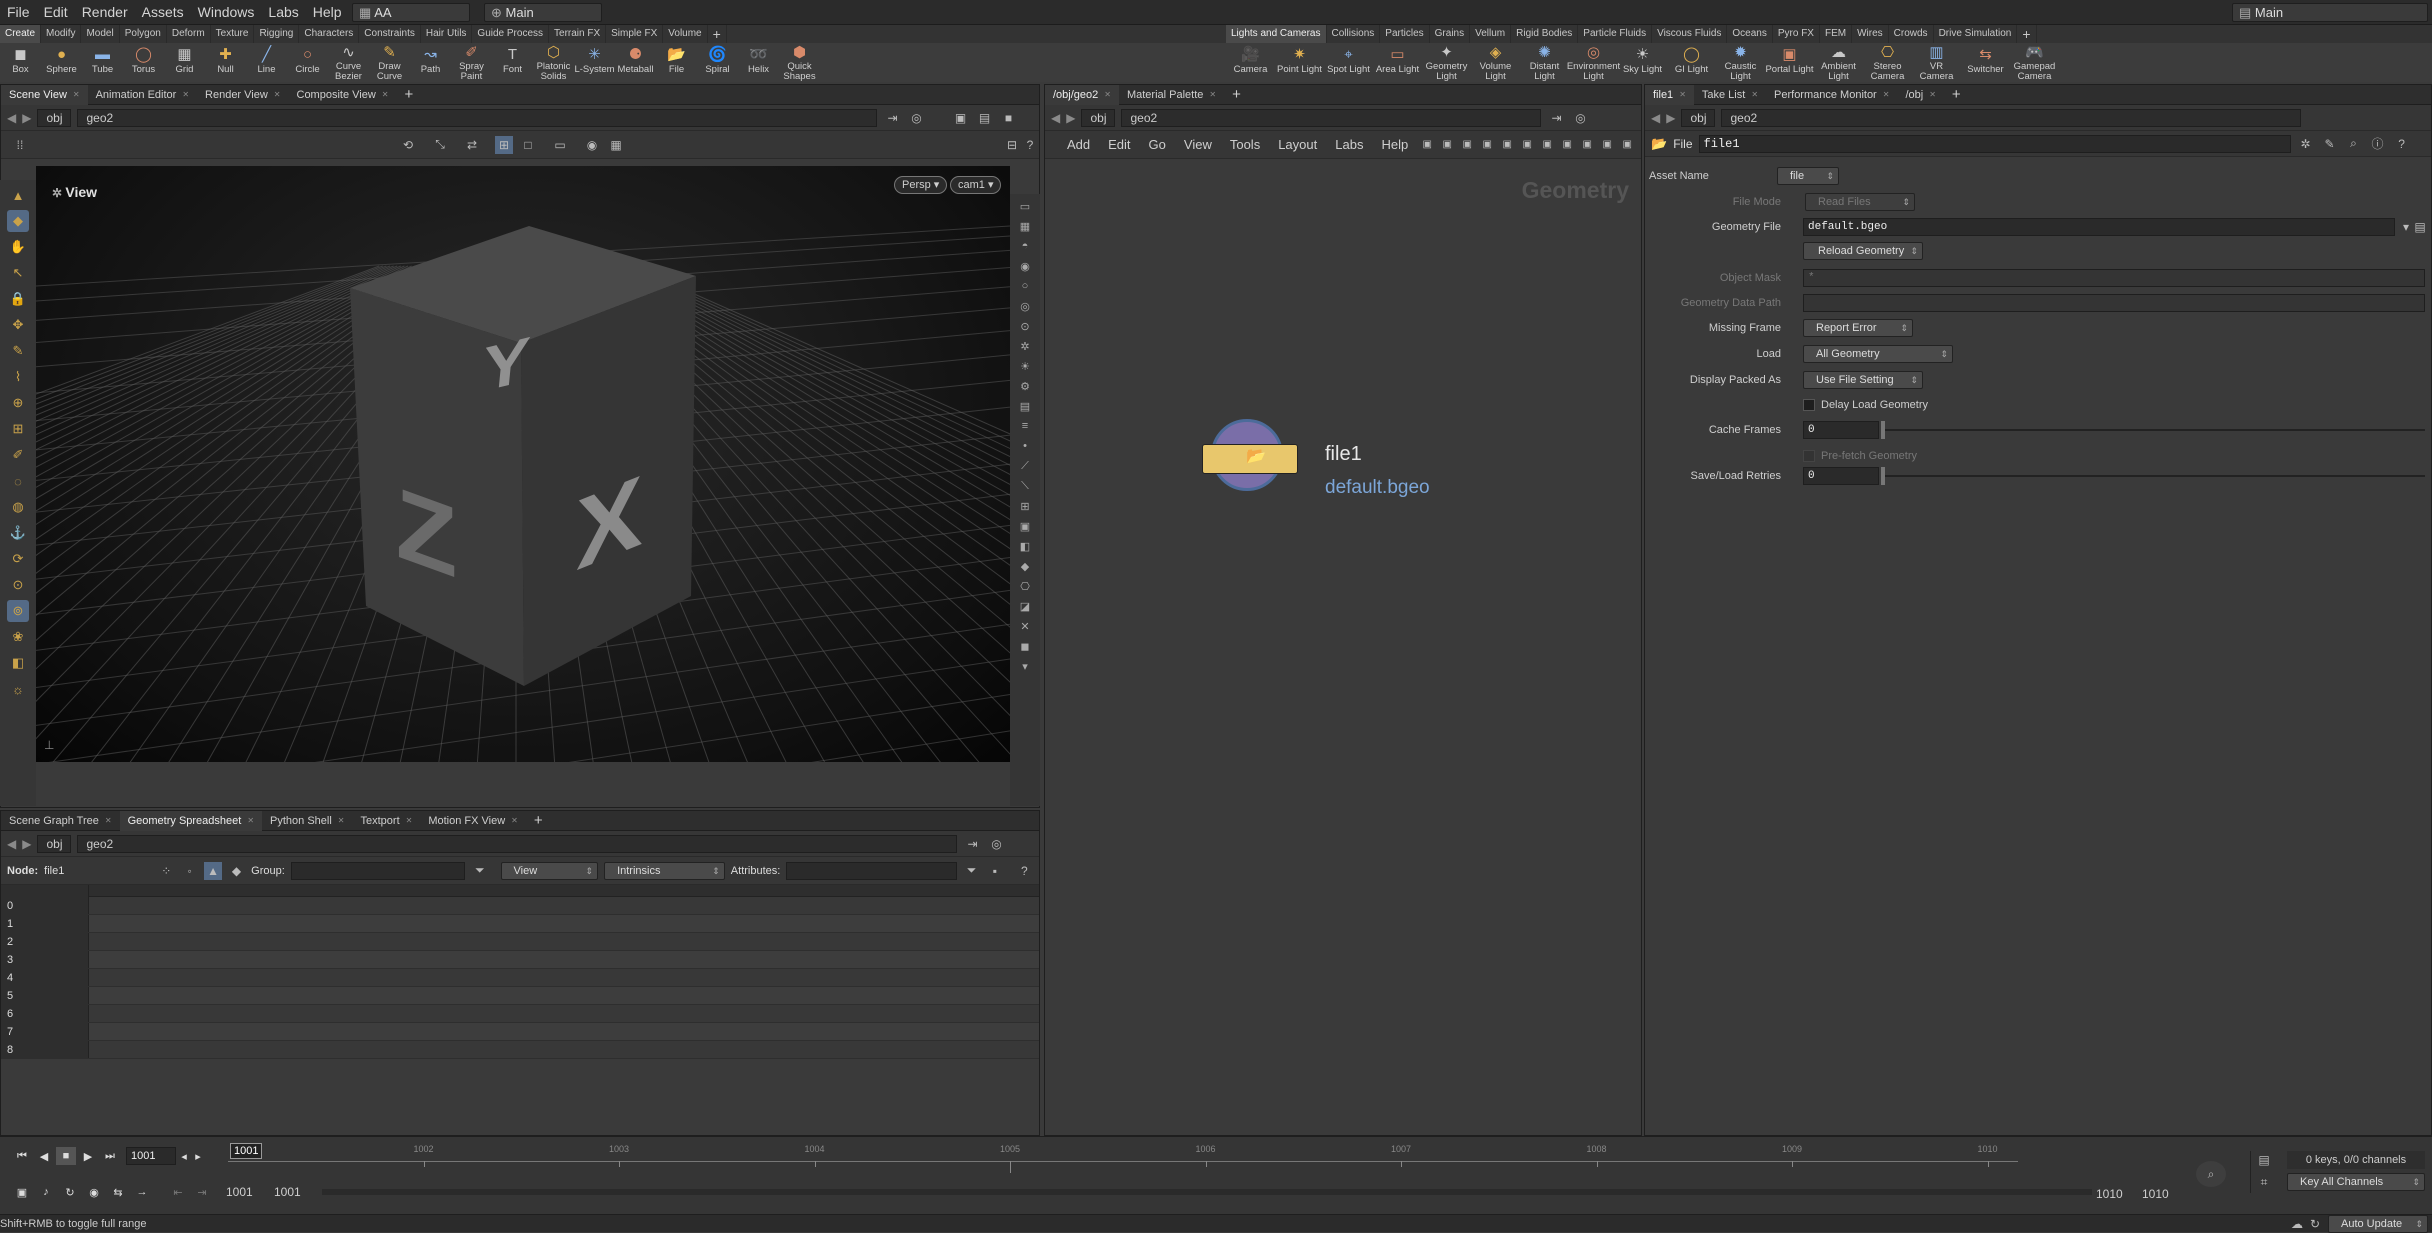 The image size is (2432, 1233). I want to click on desktop-dropdown: ▦ AA, so click(411, 12).